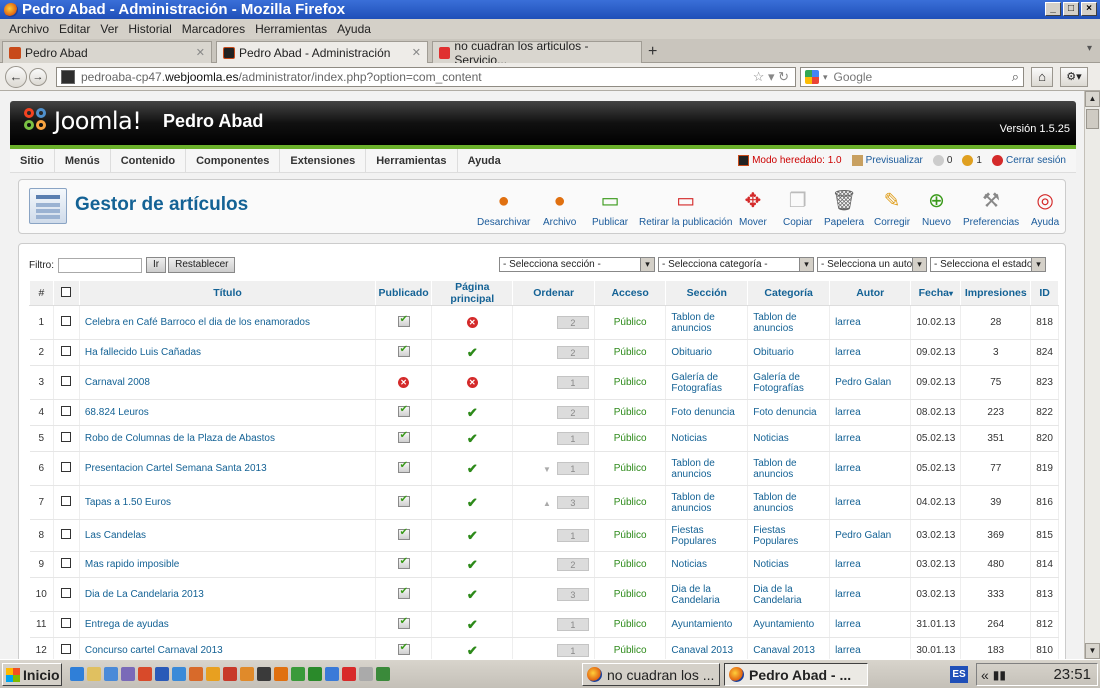 The image size is (1100, 688). I want to click on search-bar: ▾ Google ⌕, so click(912, 77).